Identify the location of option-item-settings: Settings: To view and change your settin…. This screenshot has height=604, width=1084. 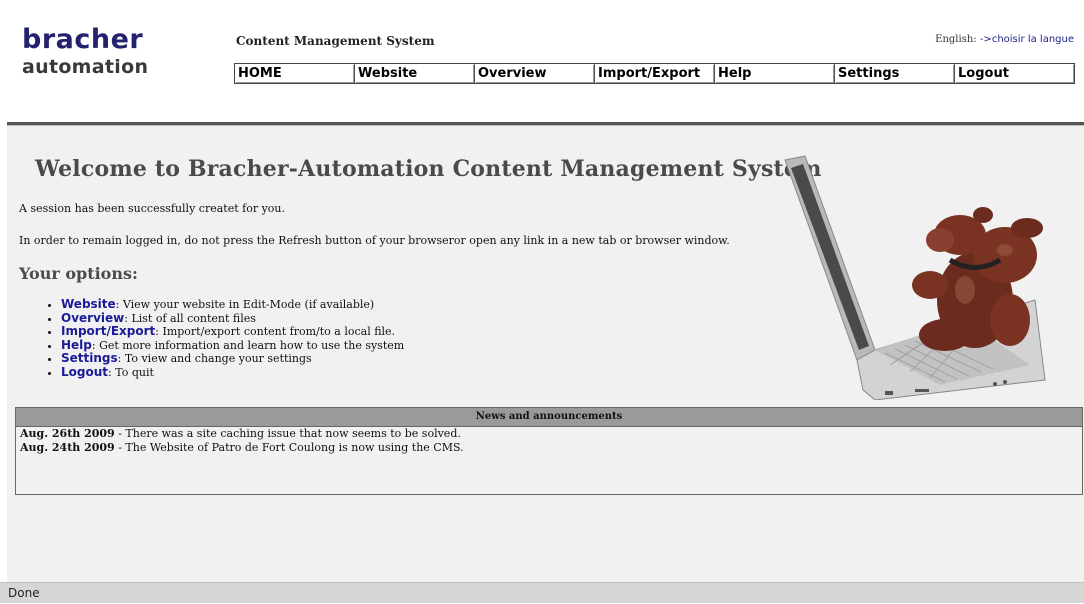
(232, 359).